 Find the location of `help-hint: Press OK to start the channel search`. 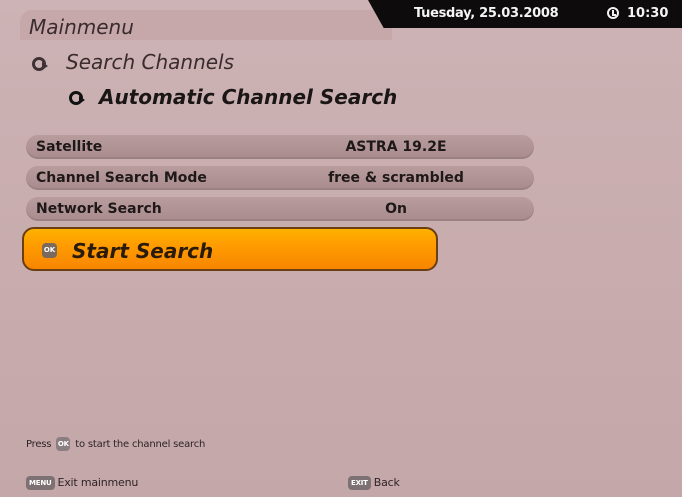

help-hint: Press OK to start the channel search is located at coordinates (115, 444).